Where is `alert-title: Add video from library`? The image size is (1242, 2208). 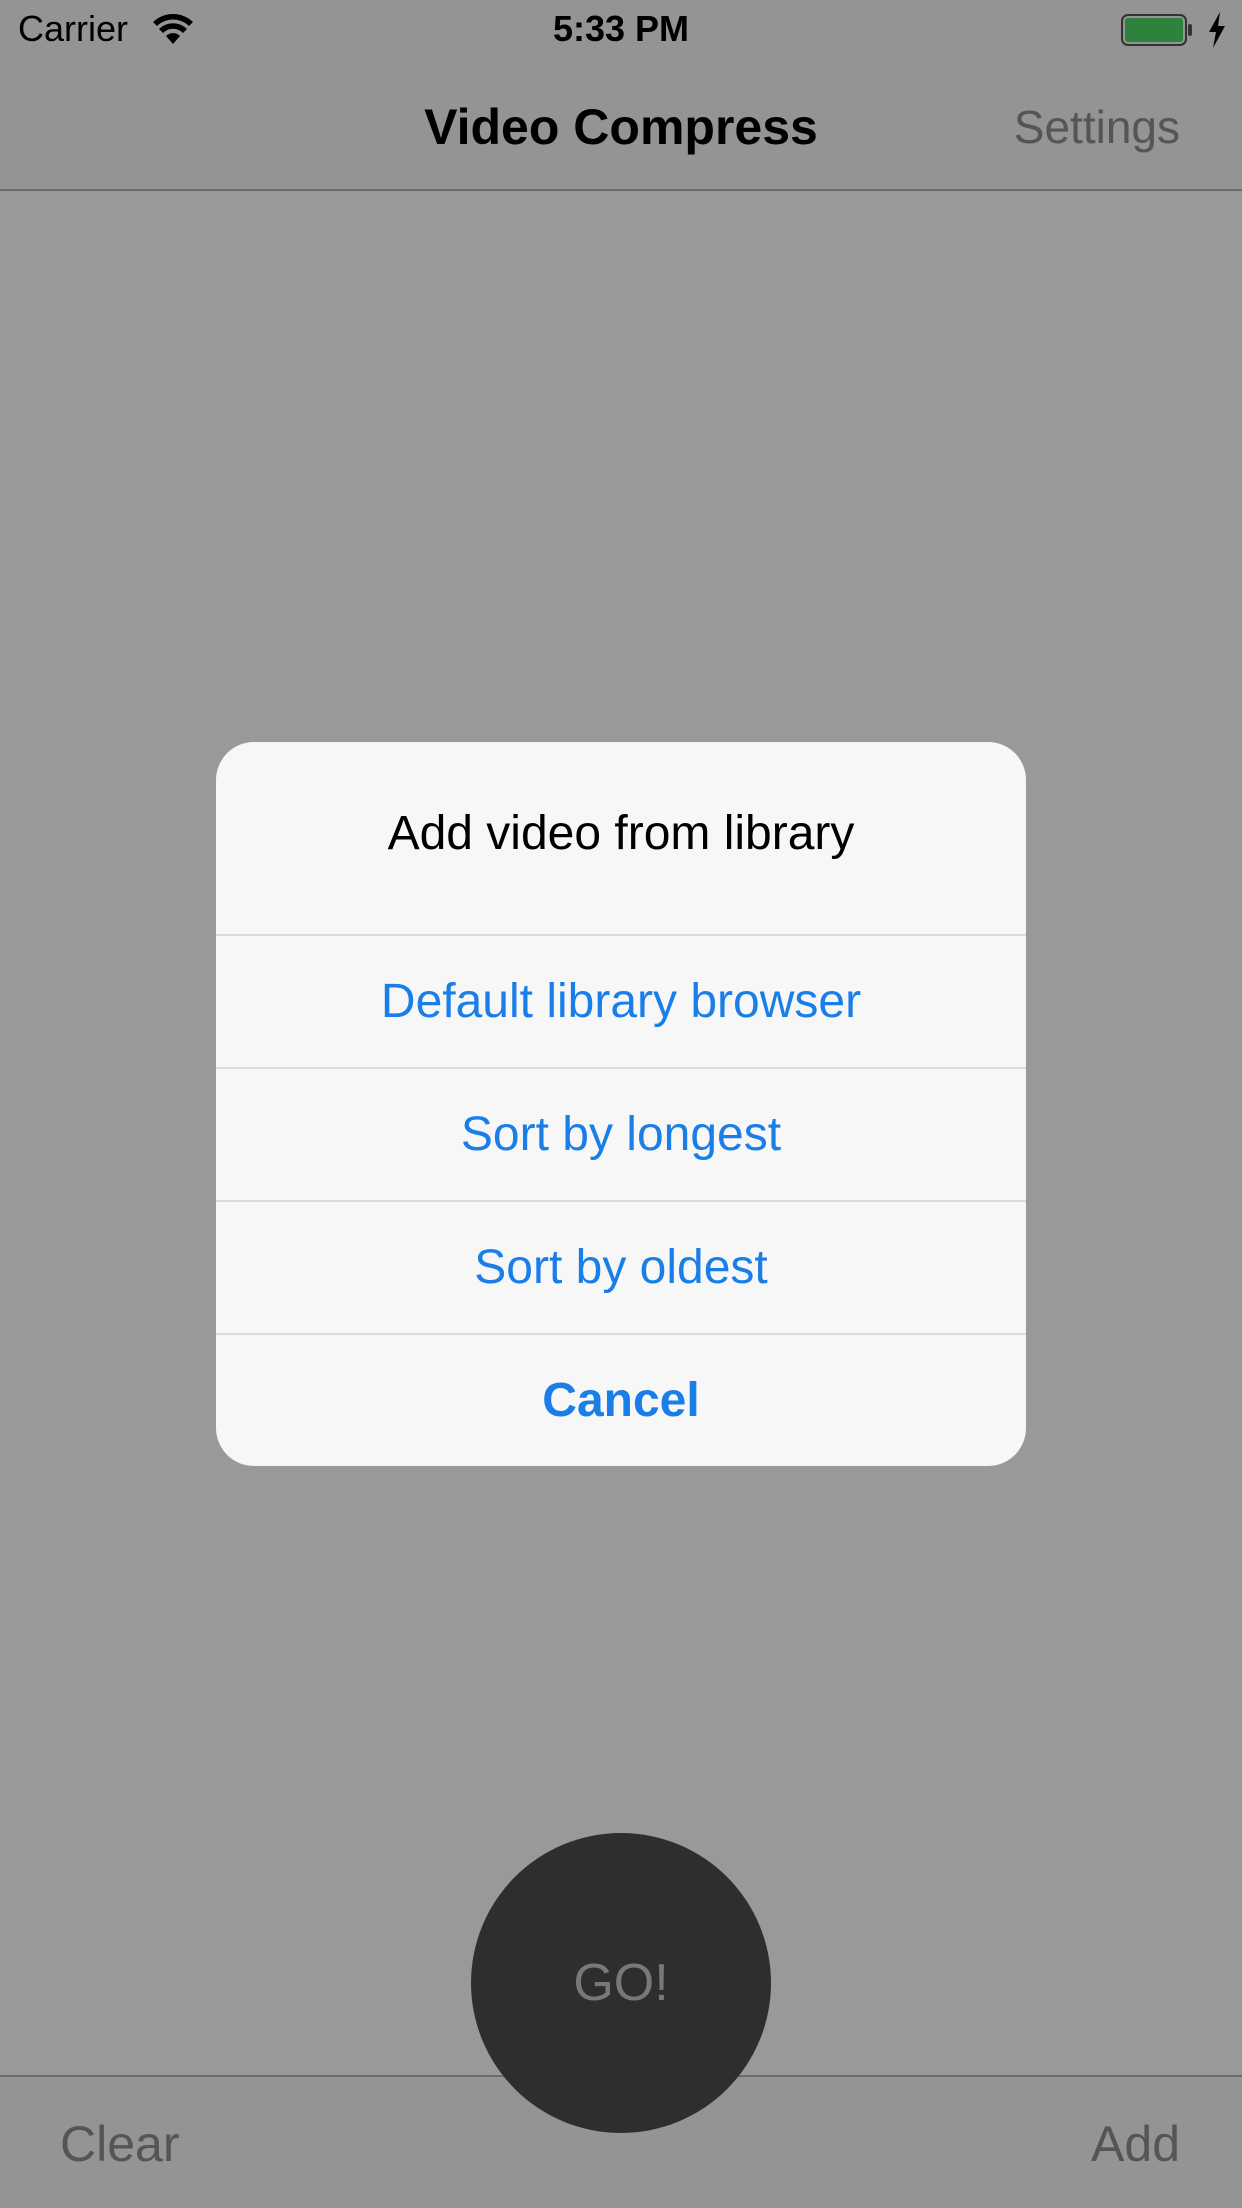 alert-title: Add video from library is located at coordinates (621, 833).